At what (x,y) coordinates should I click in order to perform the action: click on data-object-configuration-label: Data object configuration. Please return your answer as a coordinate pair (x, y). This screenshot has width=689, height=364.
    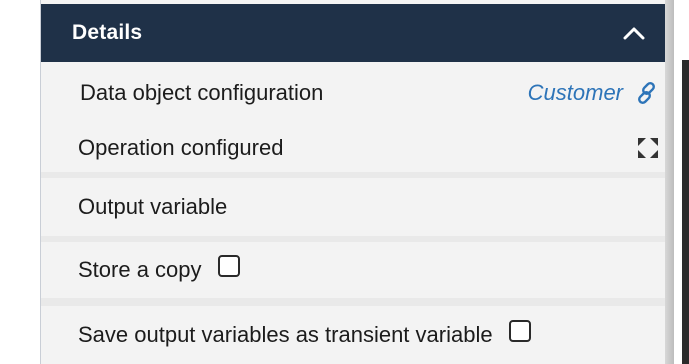
    Looking at the image, I should click on (202, 92).